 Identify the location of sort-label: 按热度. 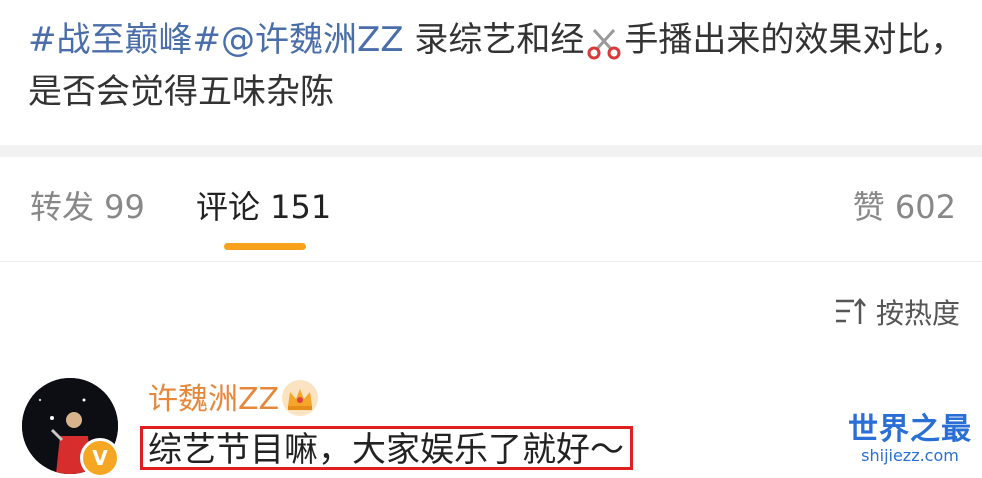
(917, 313).